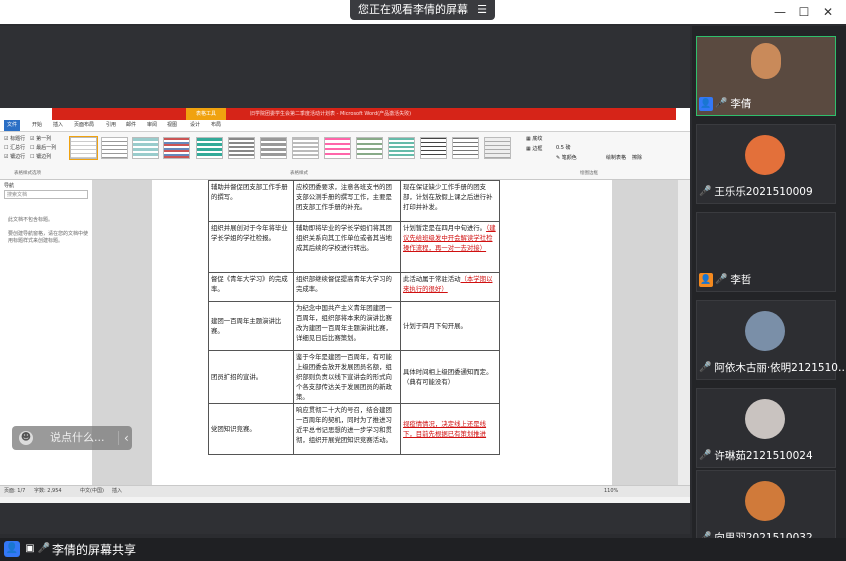 The width and height of the screenshot is (846, 561). What do you see at coordinates (347, 287) in the screenshot?
I see `table-cell: 组织部继续督促提高青年大学习的完成率。` at bounding box center [347, 287].